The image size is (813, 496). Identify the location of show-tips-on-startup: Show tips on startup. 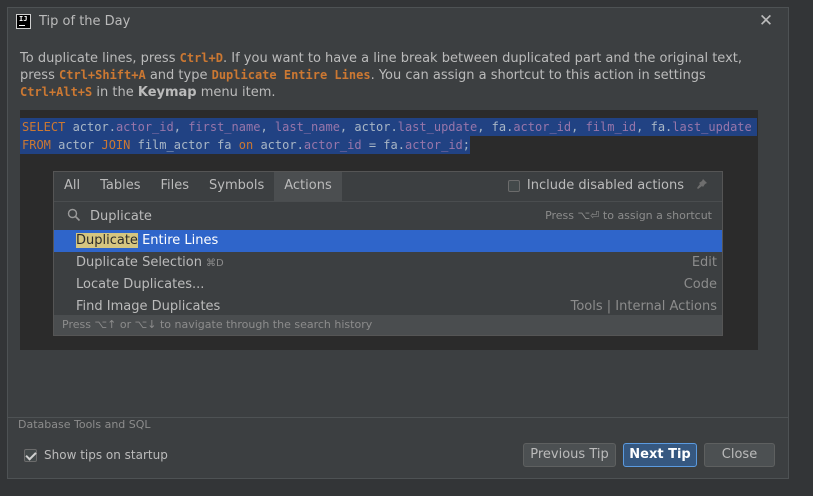
(96, 455).